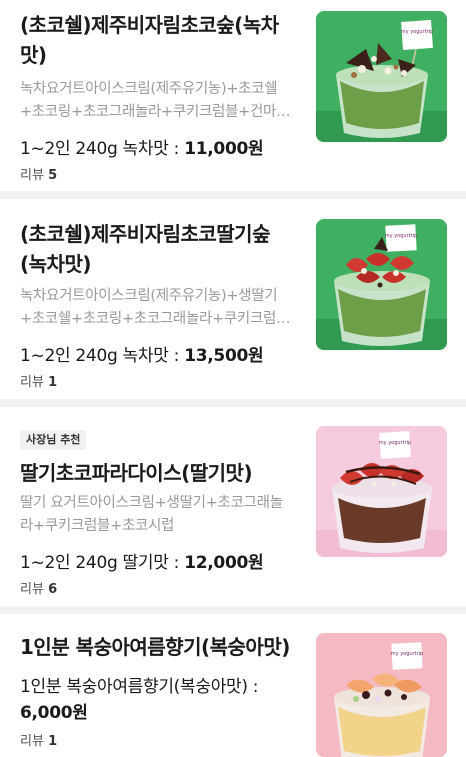  What do you see at coordinates (142, 563) in the screenshot?
I see `menu-item-price: 1~2인 240g 딸기맛 : 12,000원` at bounding box center [142, 563].